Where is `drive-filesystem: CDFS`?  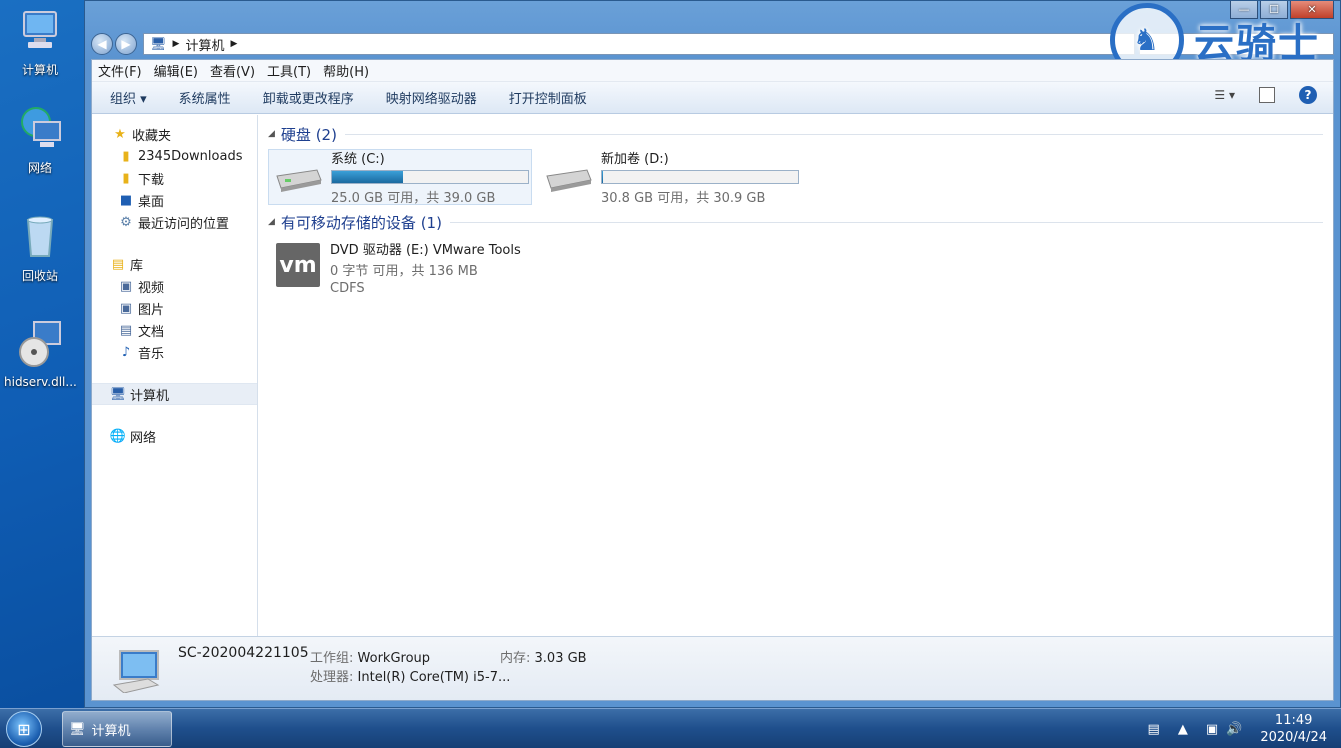
drive-filesystem: CDFS is located at coordinates (347, 288).